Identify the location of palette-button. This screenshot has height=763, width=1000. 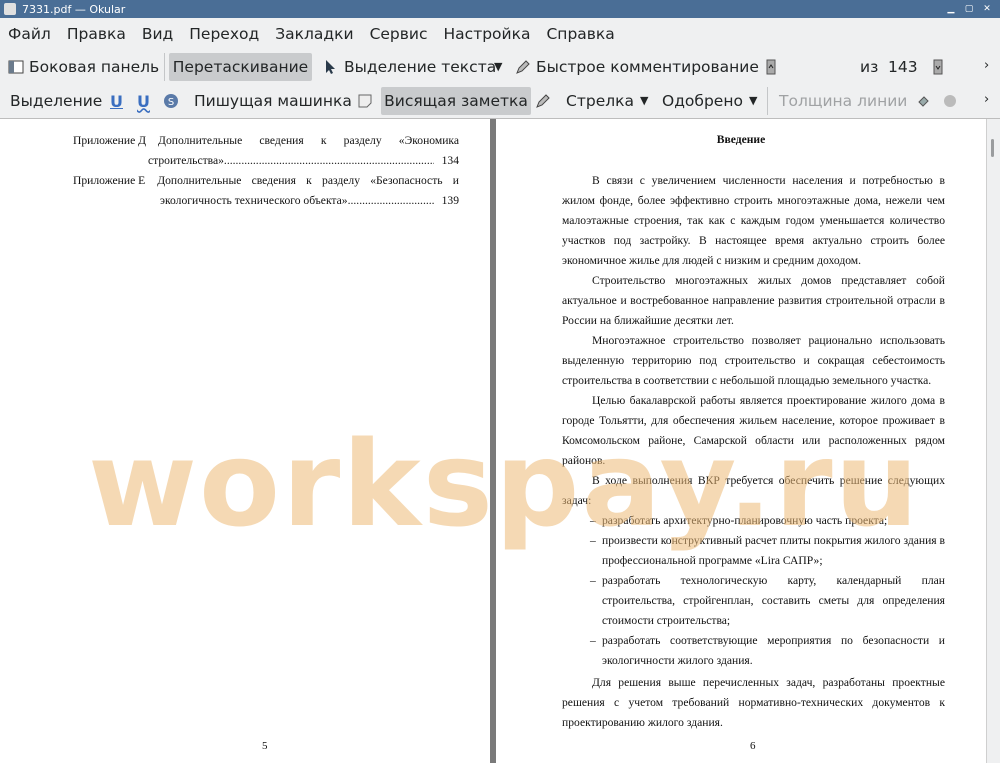
(952, 101).